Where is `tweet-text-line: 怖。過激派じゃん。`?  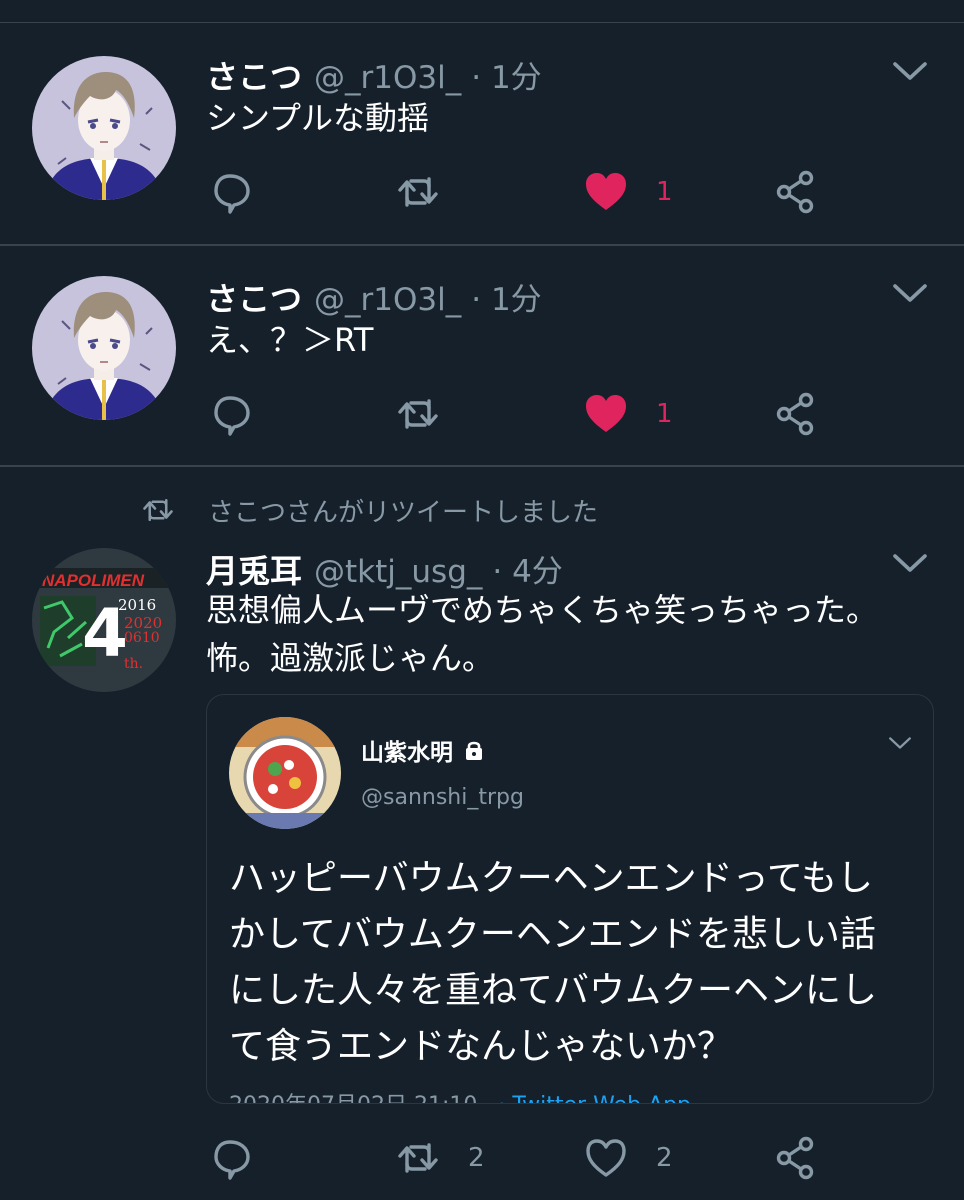 tweet-text-line: 怖。過激派じゃん。 is located at coordinates (350, 658).